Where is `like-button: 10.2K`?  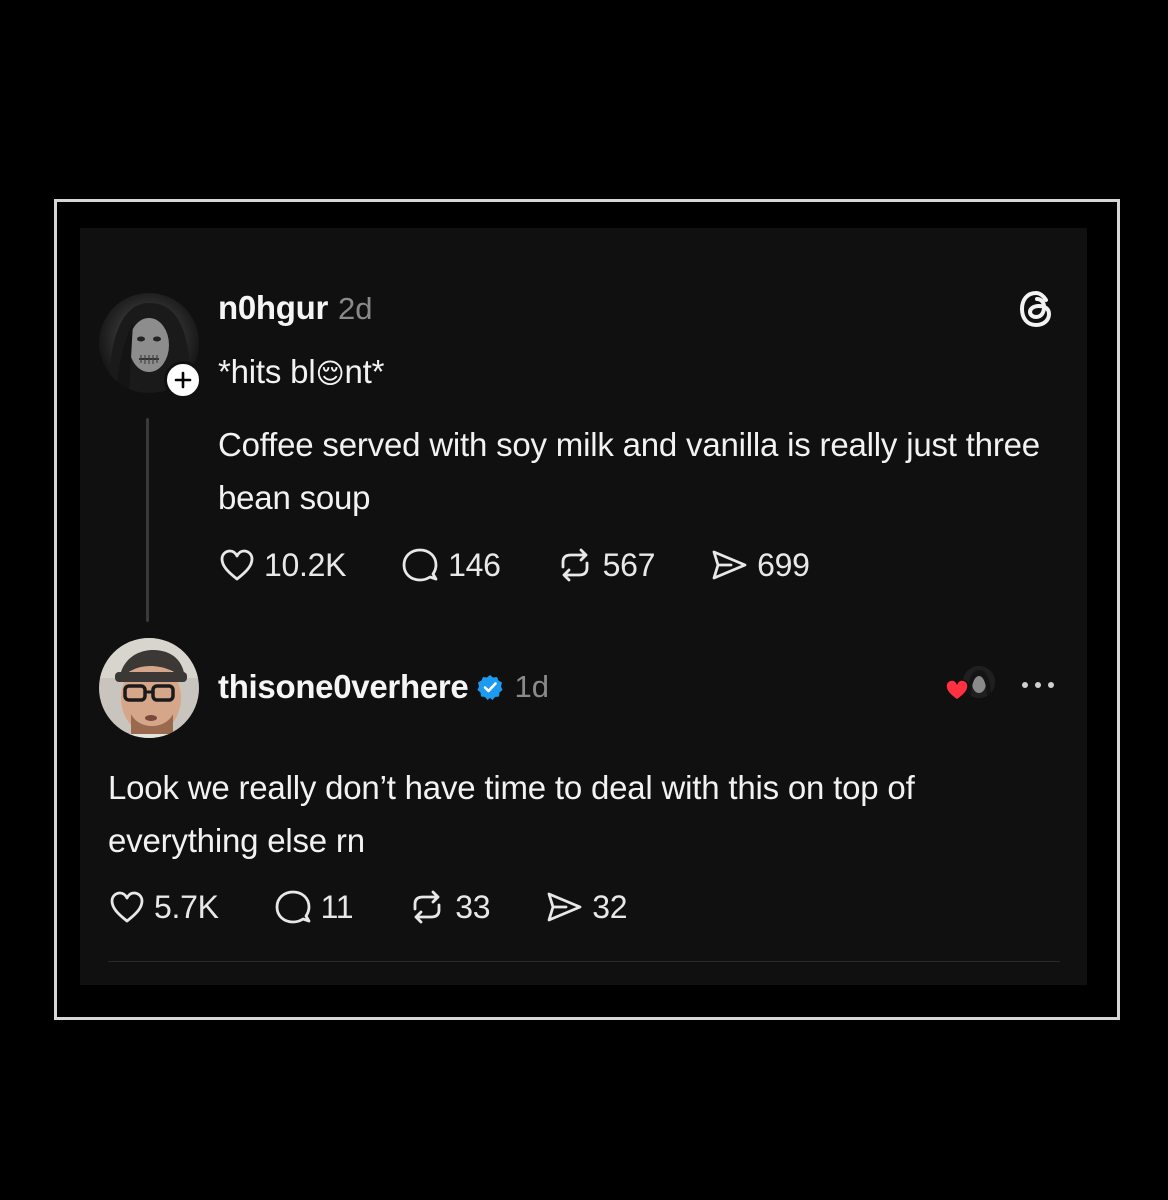 like-button: 10.2K is located at coordinates (282, 565).